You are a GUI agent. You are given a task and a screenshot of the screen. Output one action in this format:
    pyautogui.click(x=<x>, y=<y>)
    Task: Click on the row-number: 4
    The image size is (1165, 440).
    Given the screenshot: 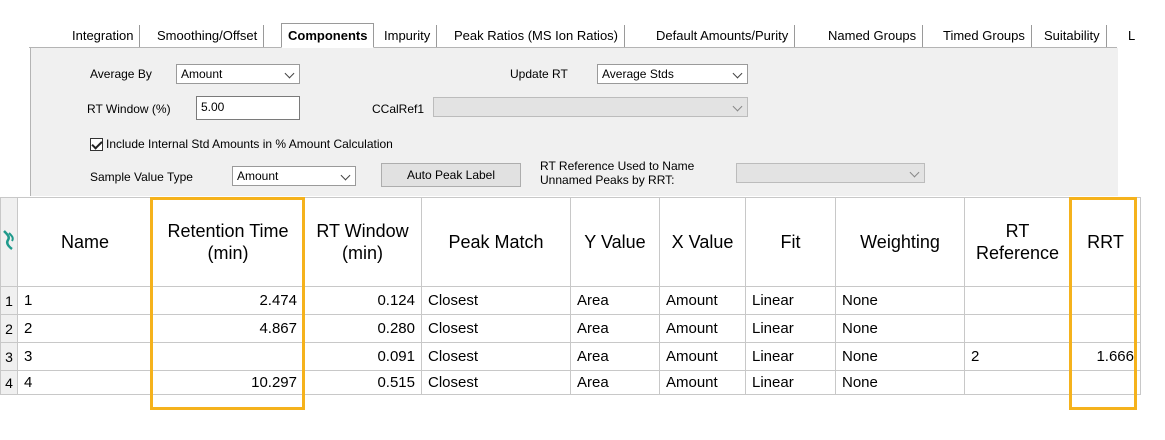 What is the action you would take?
    pyautogui.click(x=9, y=382)
    